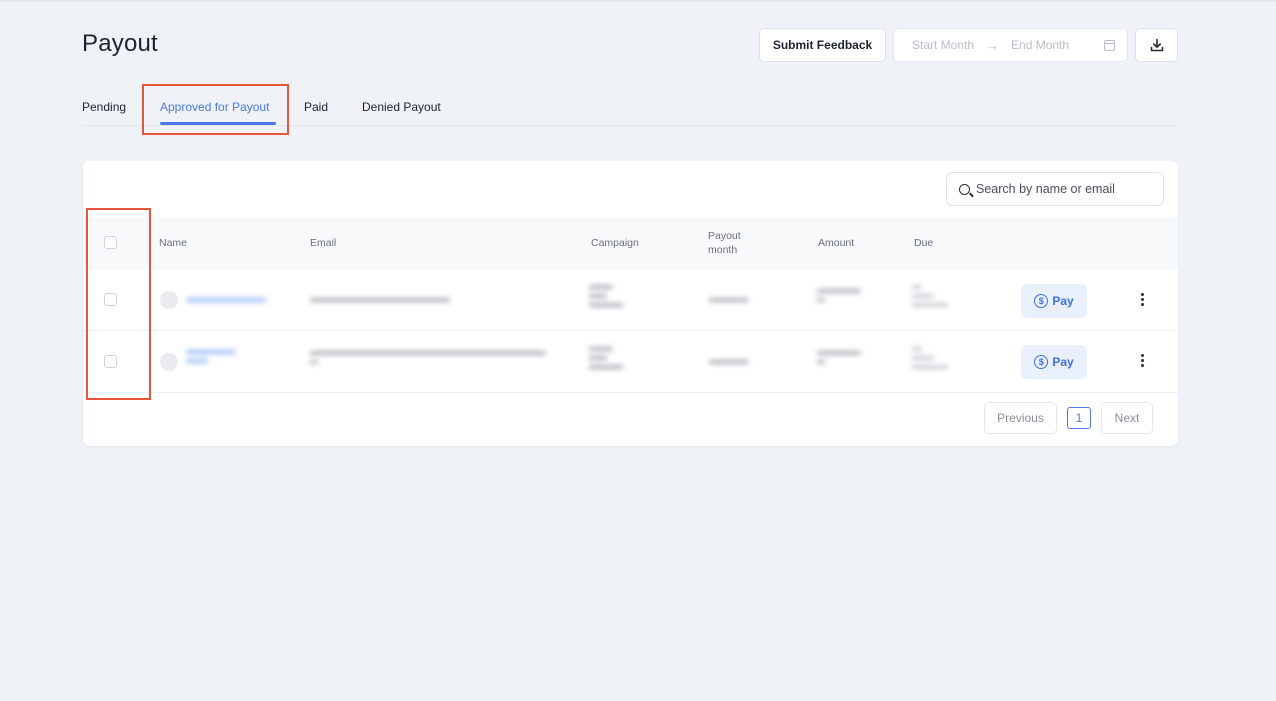  Describe the element at coordinates (723, 250) in the screenshot. I see `column-header-payout-month-line2: month` at that location.